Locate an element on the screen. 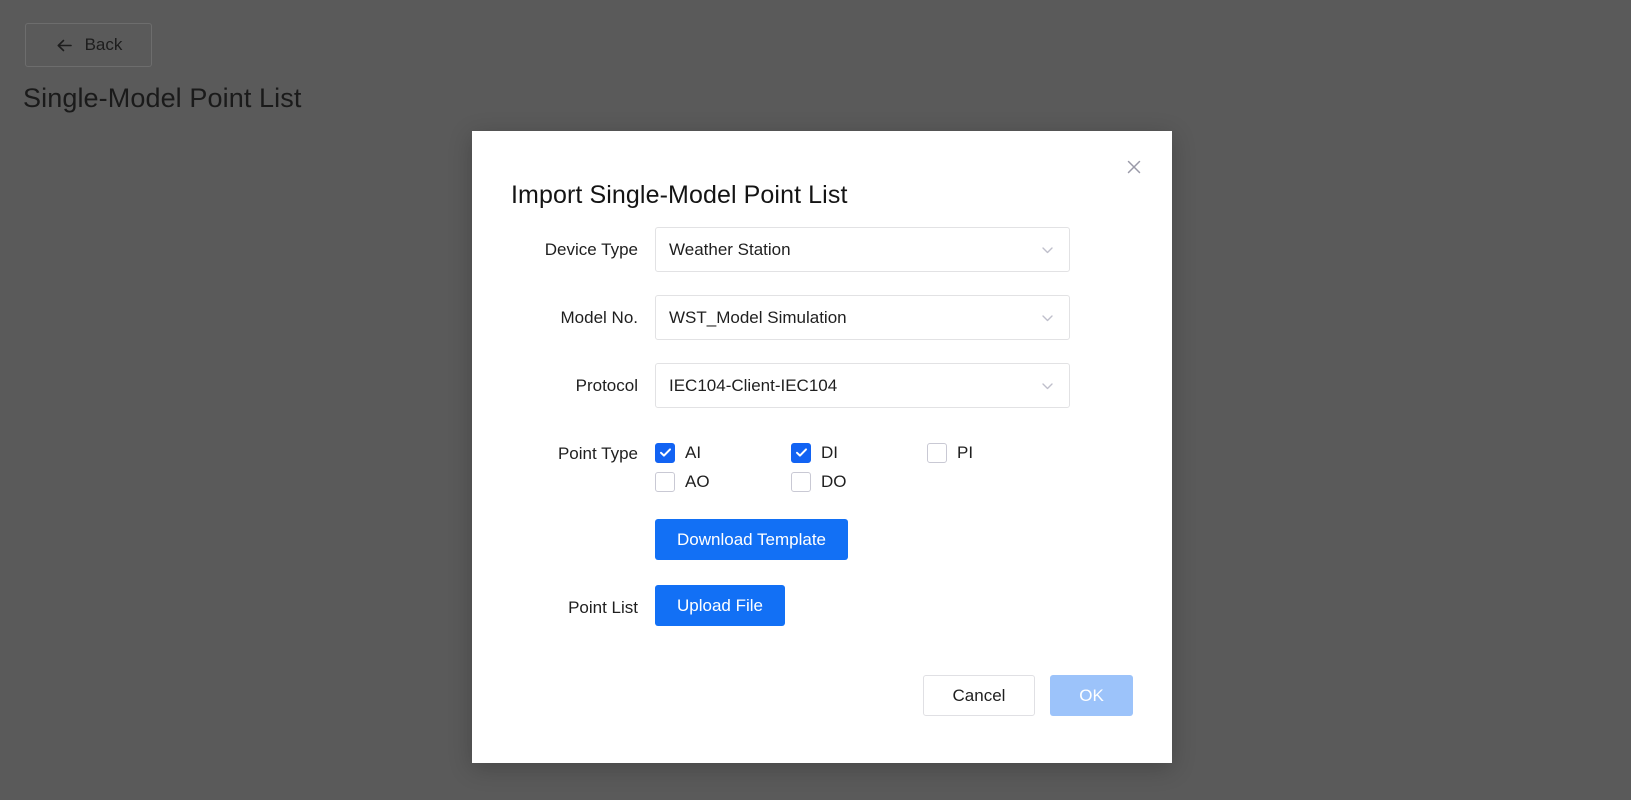 This screenshot has width=1631, height=800. upload-file-button: Upload File is located at coordinates (720, 605).